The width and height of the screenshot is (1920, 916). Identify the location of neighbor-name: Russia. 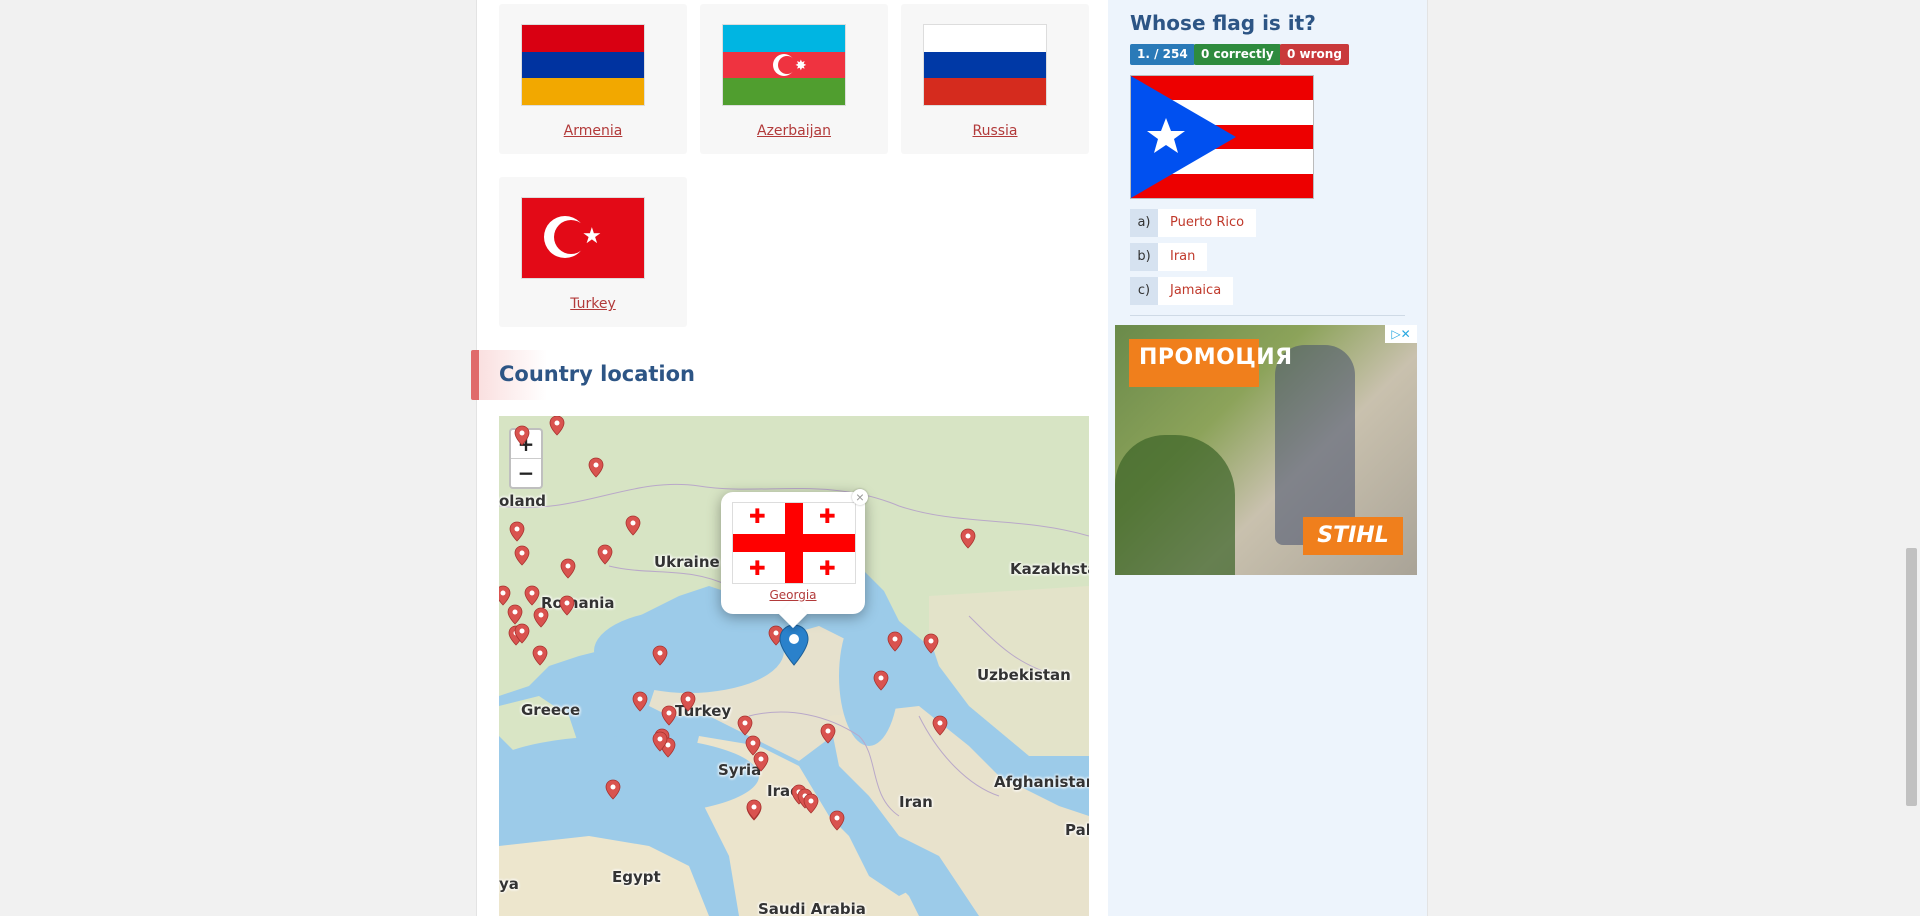
(995, 131).